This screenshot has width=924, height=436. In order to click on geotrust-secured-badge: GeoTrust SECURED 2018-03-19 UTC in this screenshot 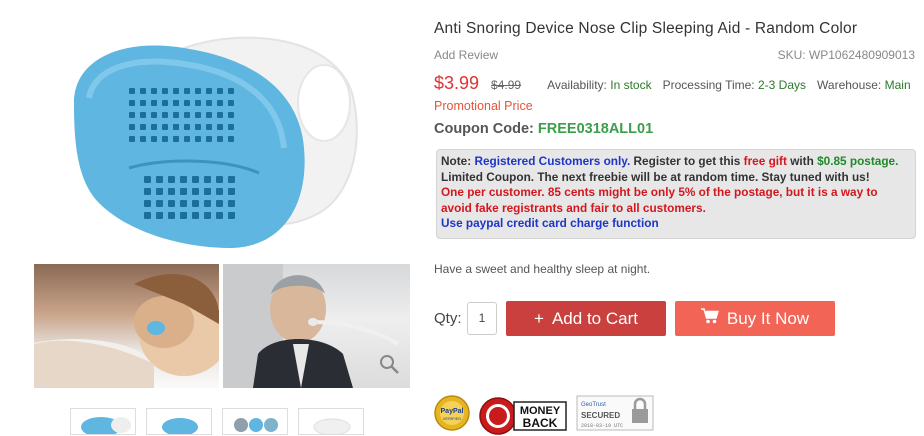, I will do `click(615, 415)`.